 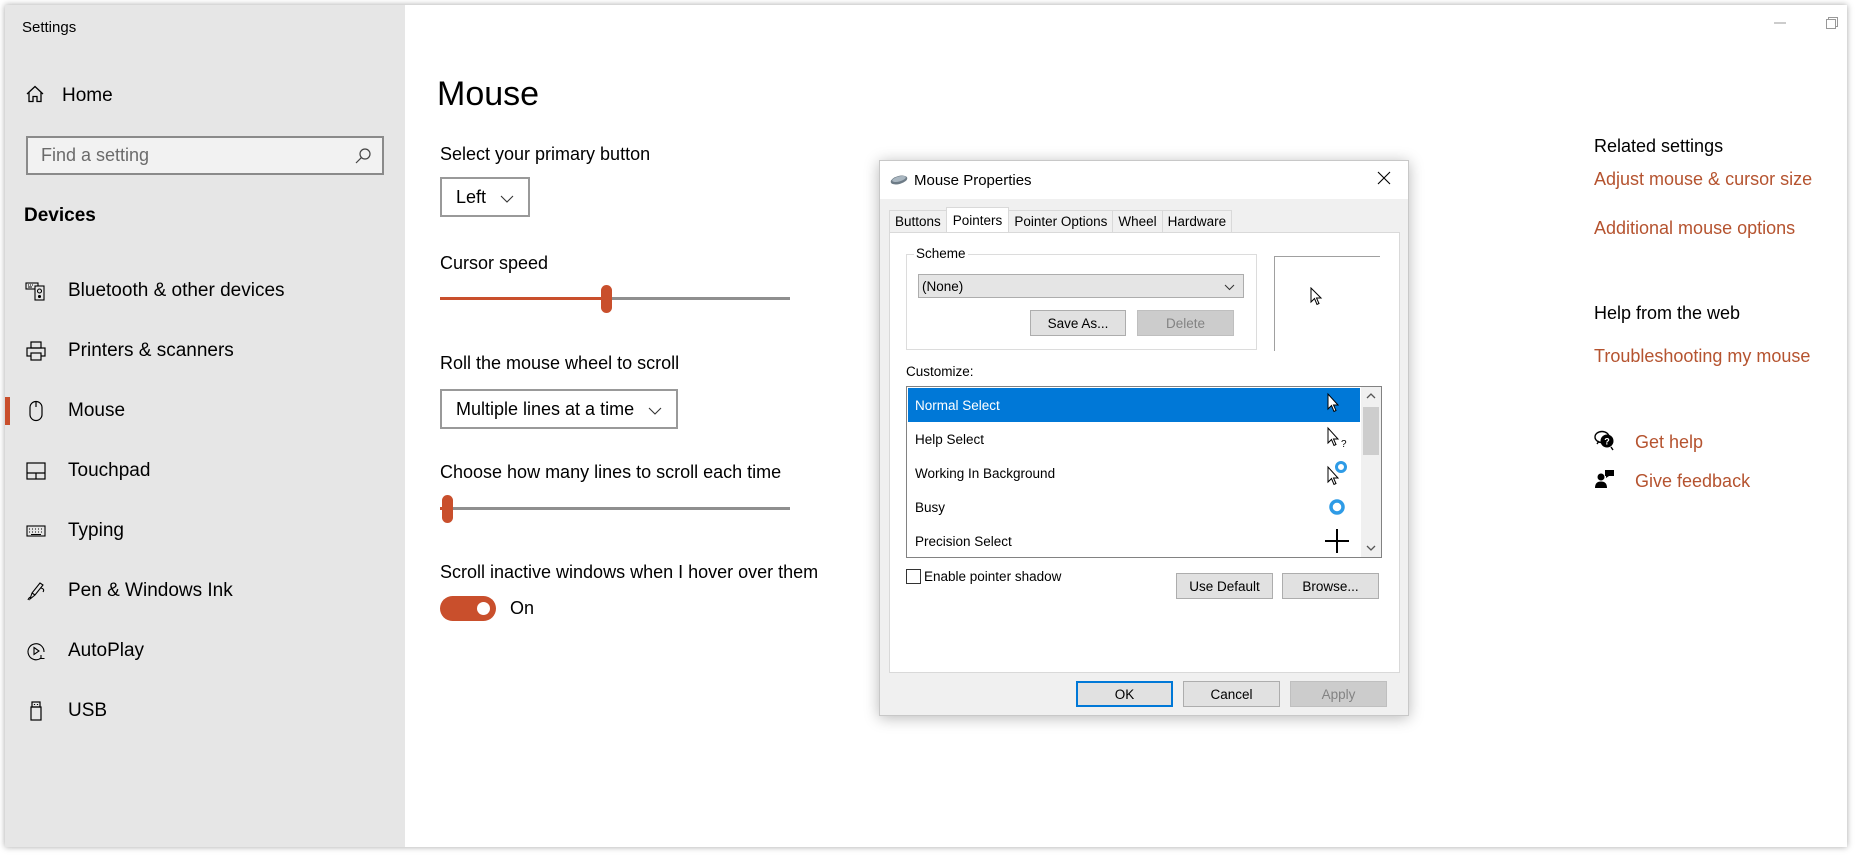 I want to click on pointer-shadow-label: Enable pointer shadow, so click(x=993, y=576).